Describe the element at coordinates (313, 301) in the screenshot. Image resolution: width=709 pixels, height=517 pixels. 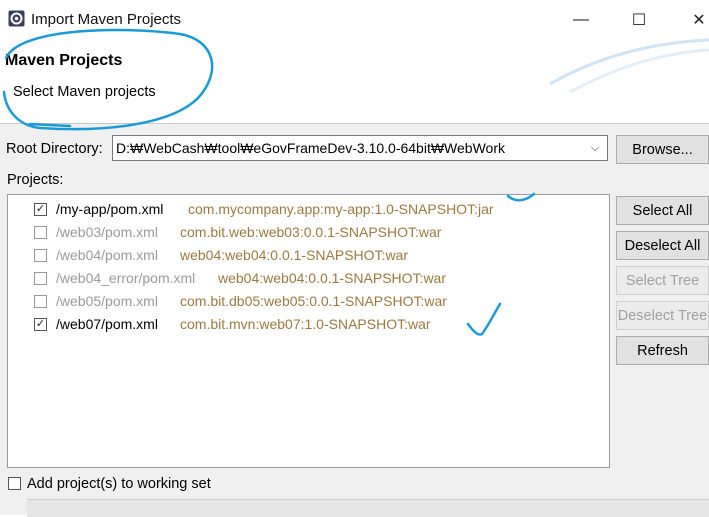
I see `project-artifact: com.bit.db05:web05:0.0.1-SNAPSHOT:war` at that location.